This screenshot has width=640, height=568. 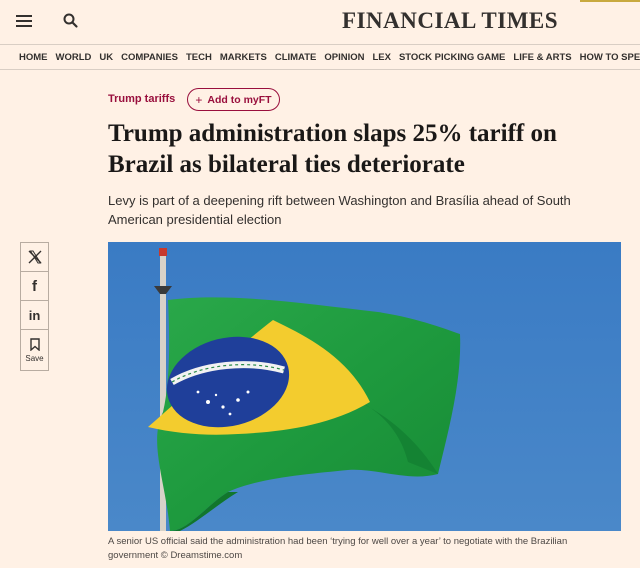 I want to click on x-twitter-icon, so click(x=34, y=257).